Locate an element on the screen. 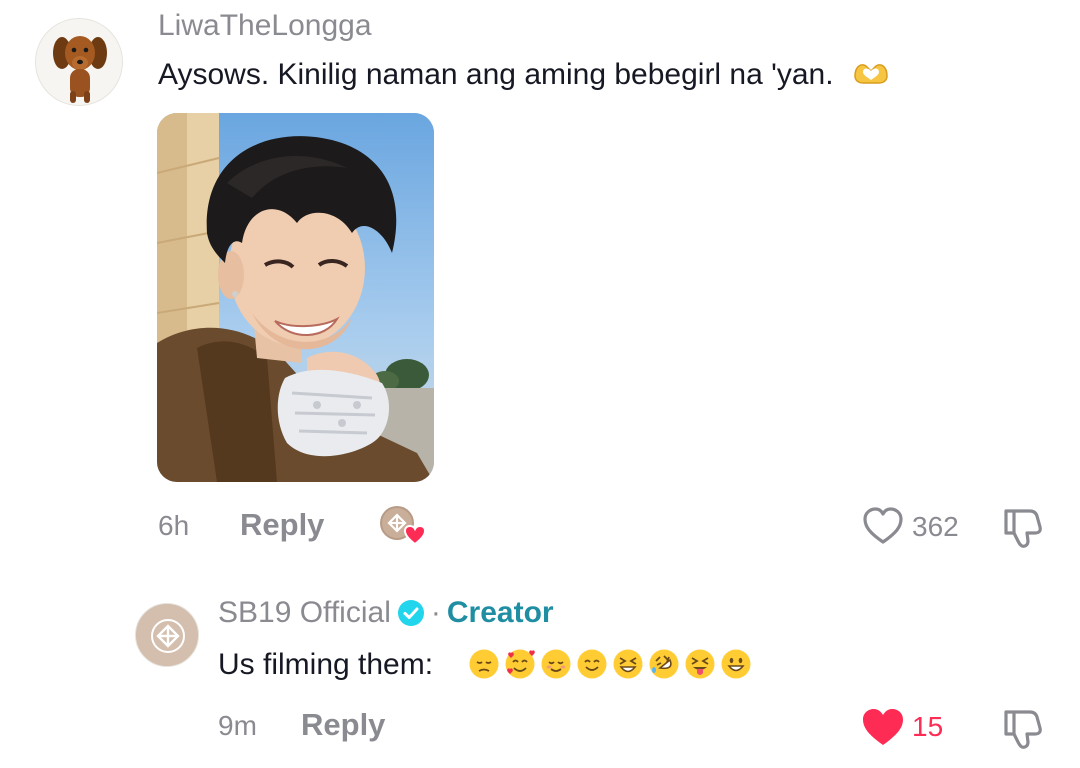 The width and height of the screenshot is (1080, 768). dachshund-avatar-icon is located at coordinates (79, 62).